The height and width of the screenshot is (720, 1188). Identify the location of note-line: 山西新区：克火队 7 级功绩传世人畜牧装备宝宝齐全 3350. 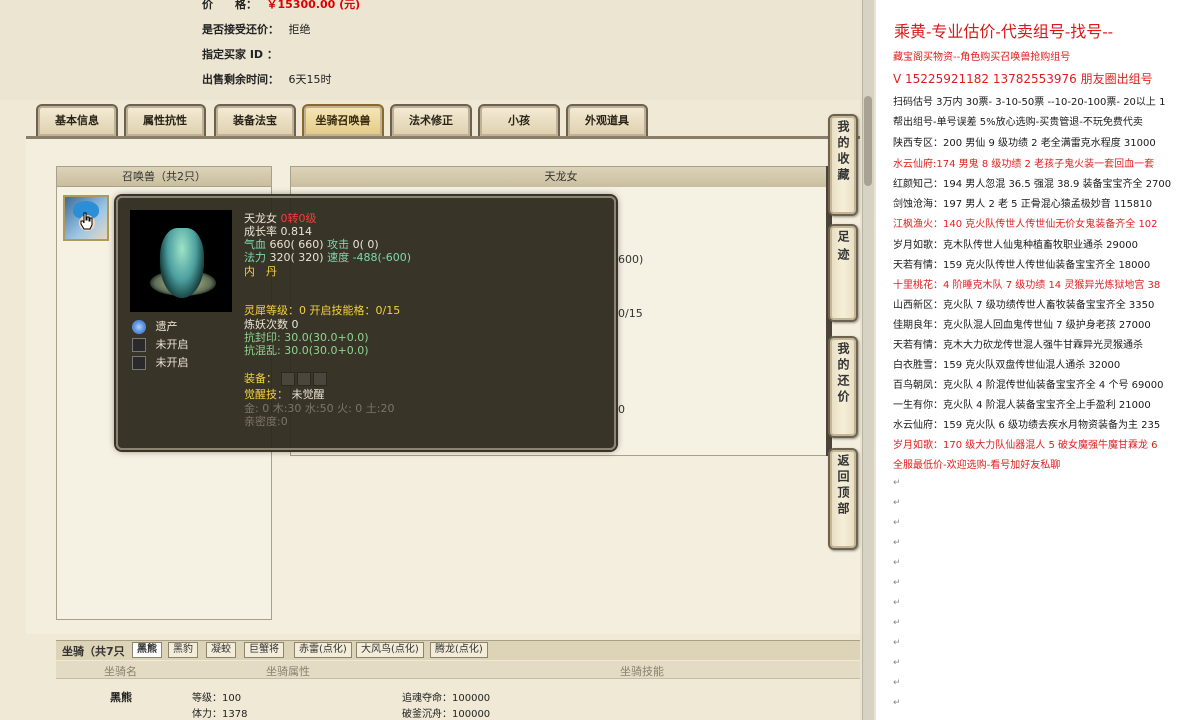
(1024, 305).